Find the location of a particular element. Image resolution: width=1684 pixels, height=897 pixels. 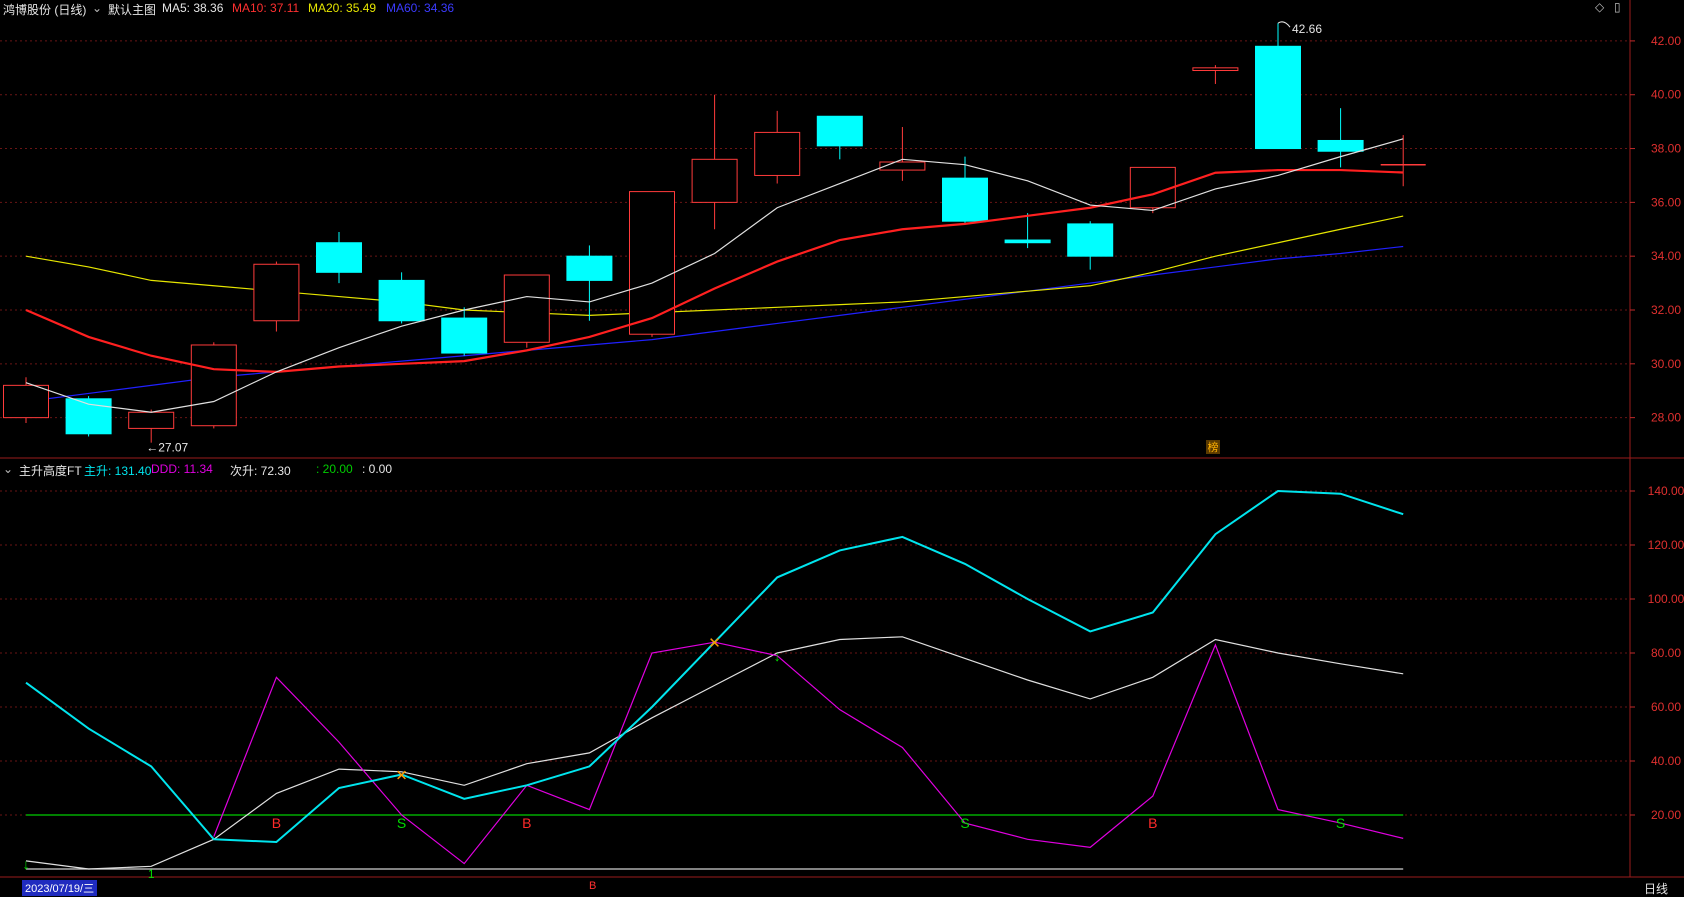

main-tick-label: 42.00 is located at coordinates (1666, 41).